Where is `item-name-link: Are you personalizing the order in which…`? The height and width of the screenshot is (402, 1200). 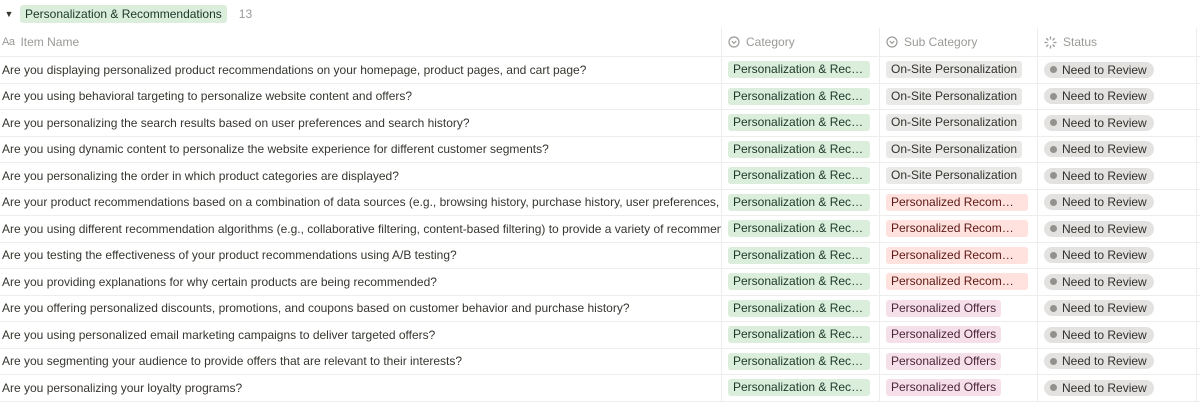 item-name-link: Are you personalizing the order in which… is located at coordinates (200, 176).